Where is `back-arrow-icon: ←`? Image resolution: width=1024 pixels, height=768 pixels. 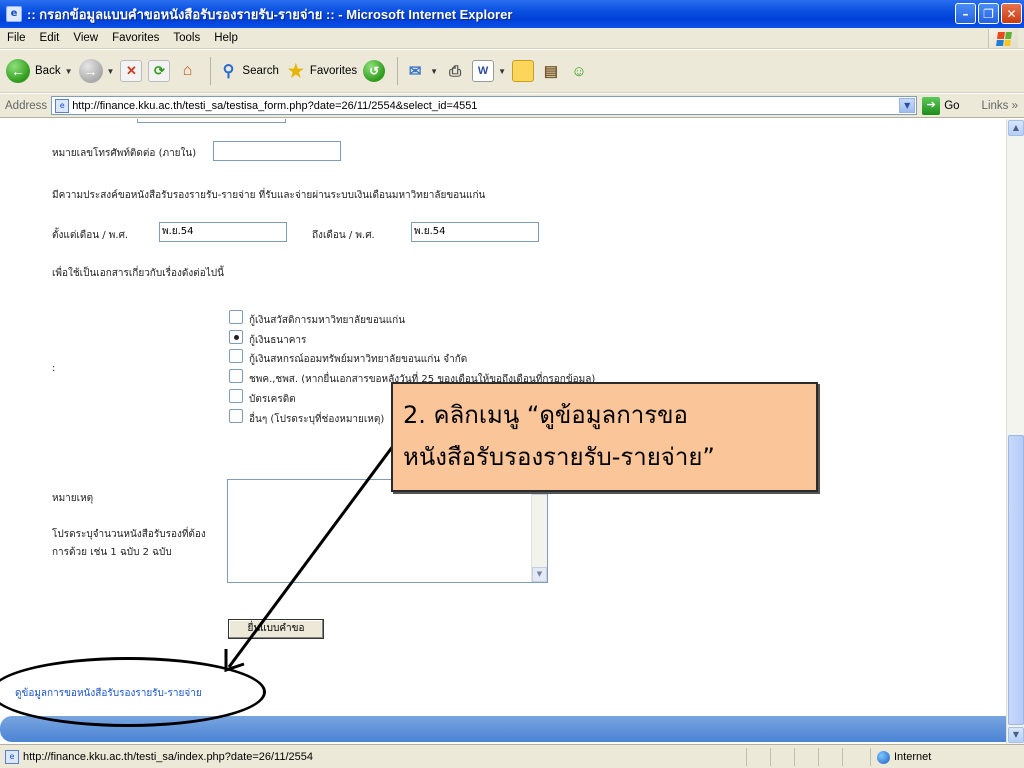 back-arrow-icon: ← is located at coordinates (18, 71).